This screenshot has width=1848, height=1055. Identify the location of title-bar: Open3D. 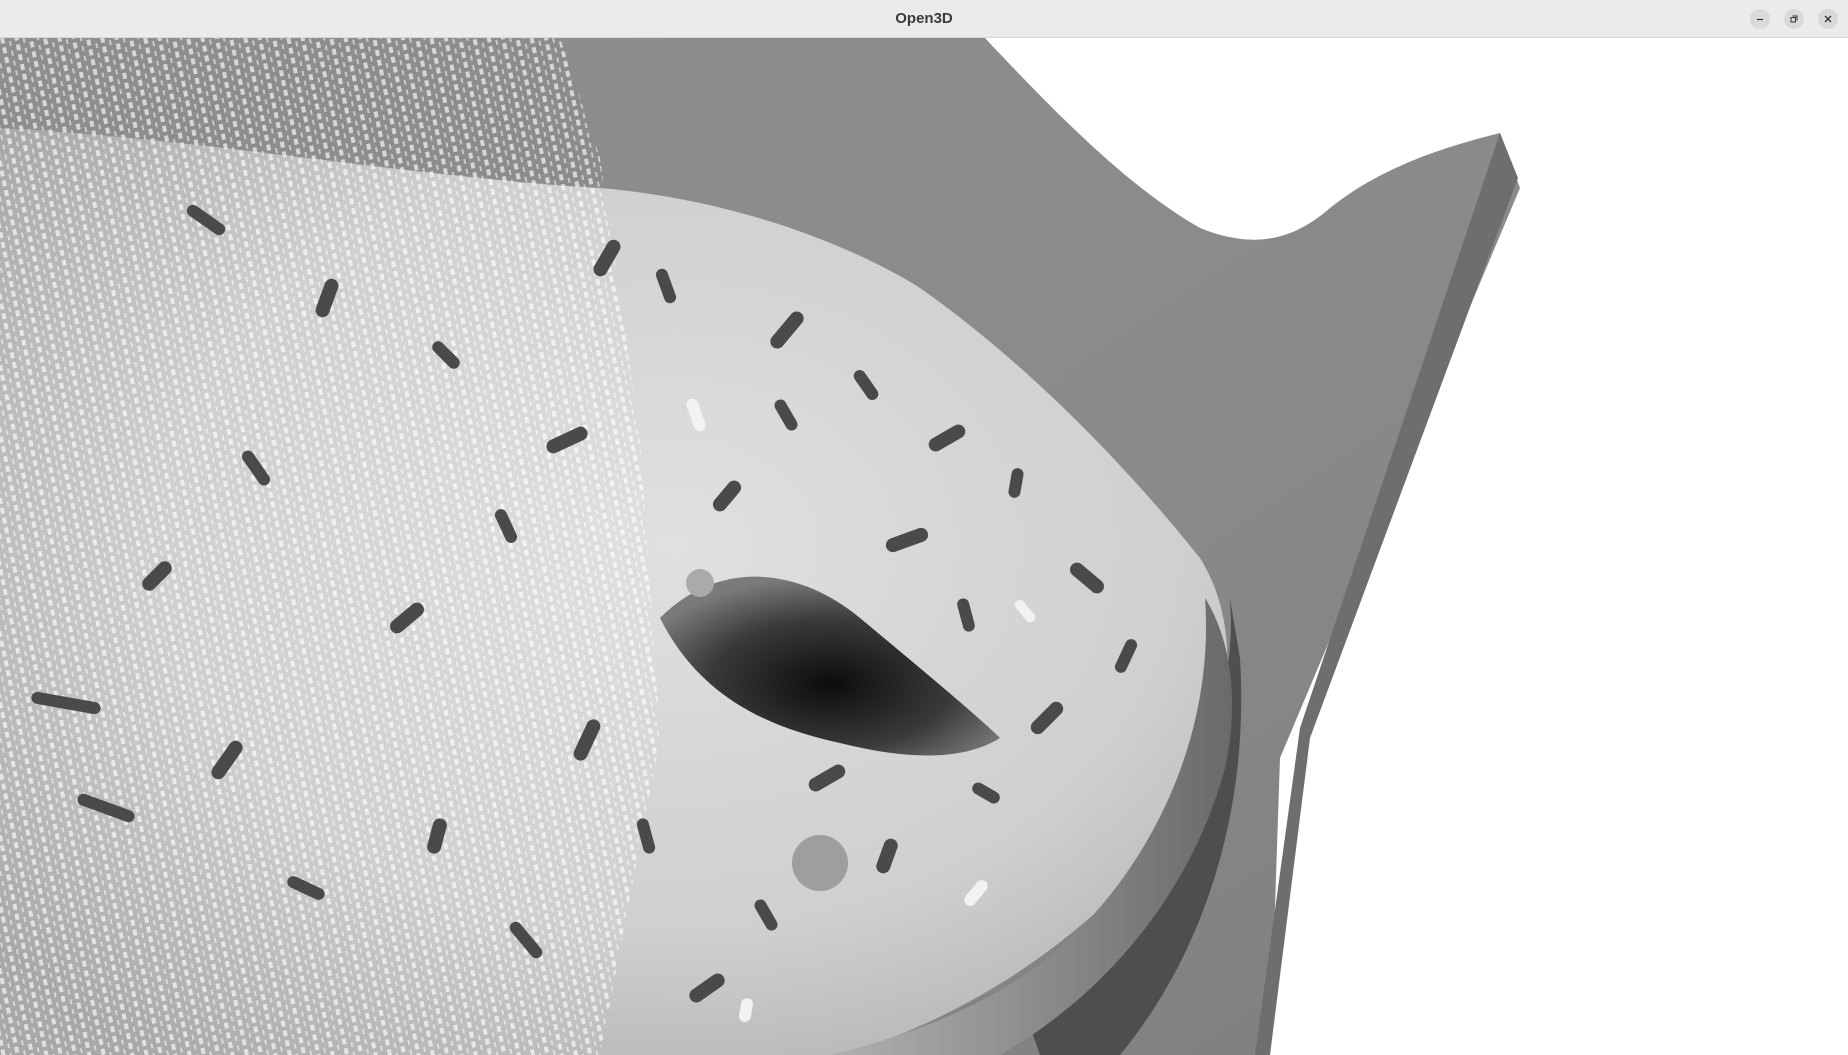
(924, 19).